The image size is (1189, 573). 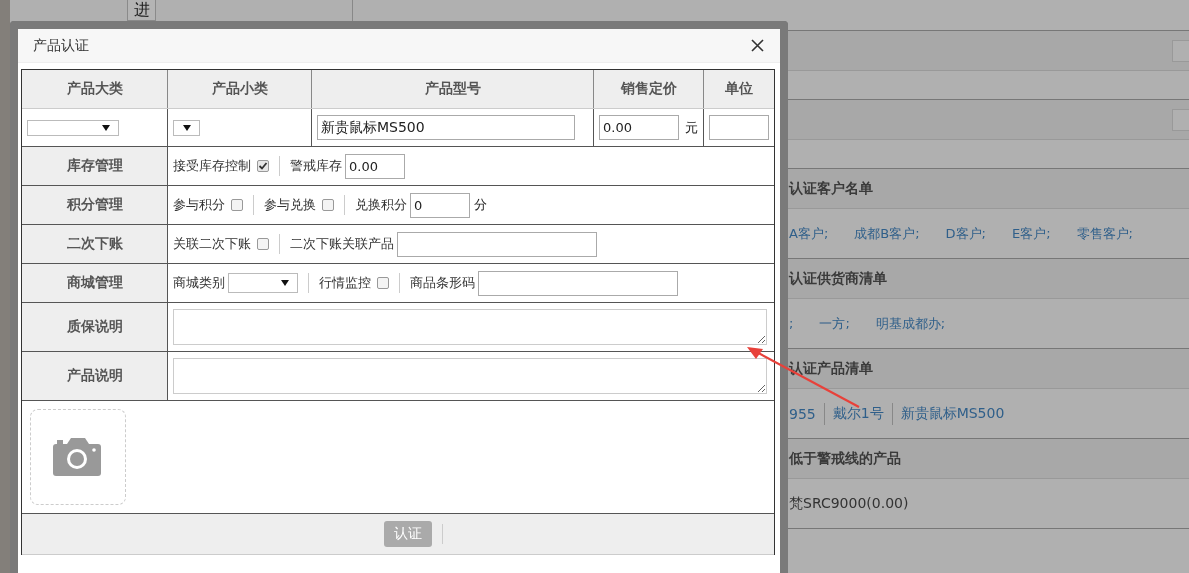 I want to click on dialog-title: 产品认证, so click(x=61, y=45).